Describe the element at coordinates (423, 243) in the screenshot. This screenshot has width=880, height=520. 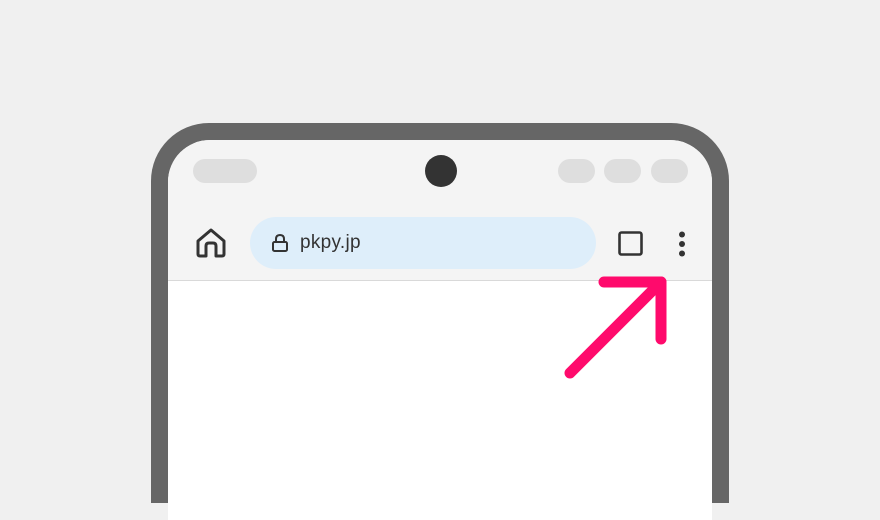
I see `address-bar: pkpy.jp` at that location.